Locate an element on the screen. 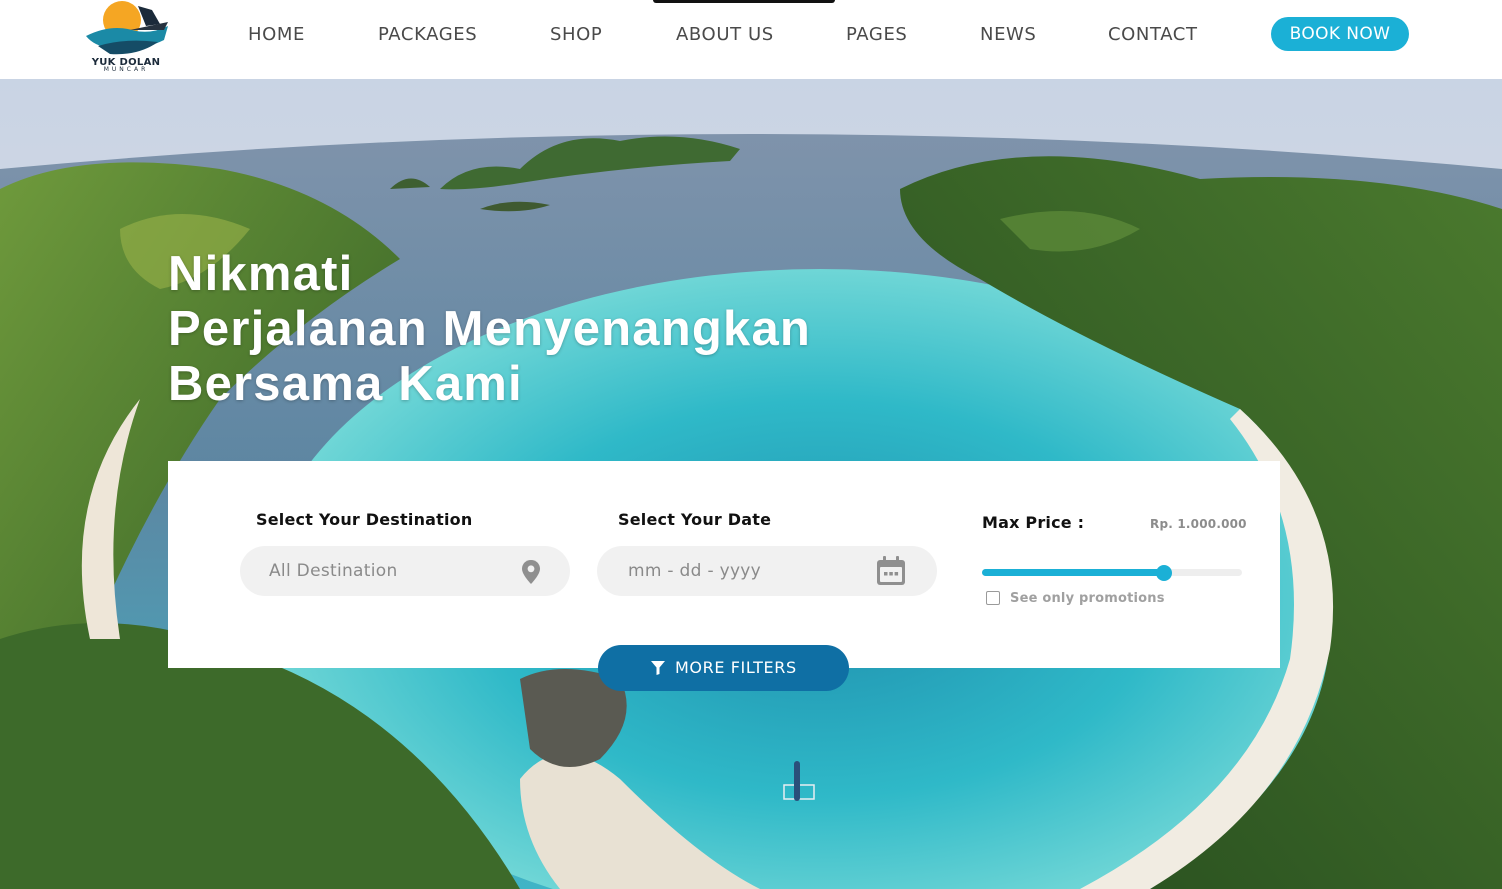  logo: YUK DOLAN MUNCAR is located at coordinates (126, 38).